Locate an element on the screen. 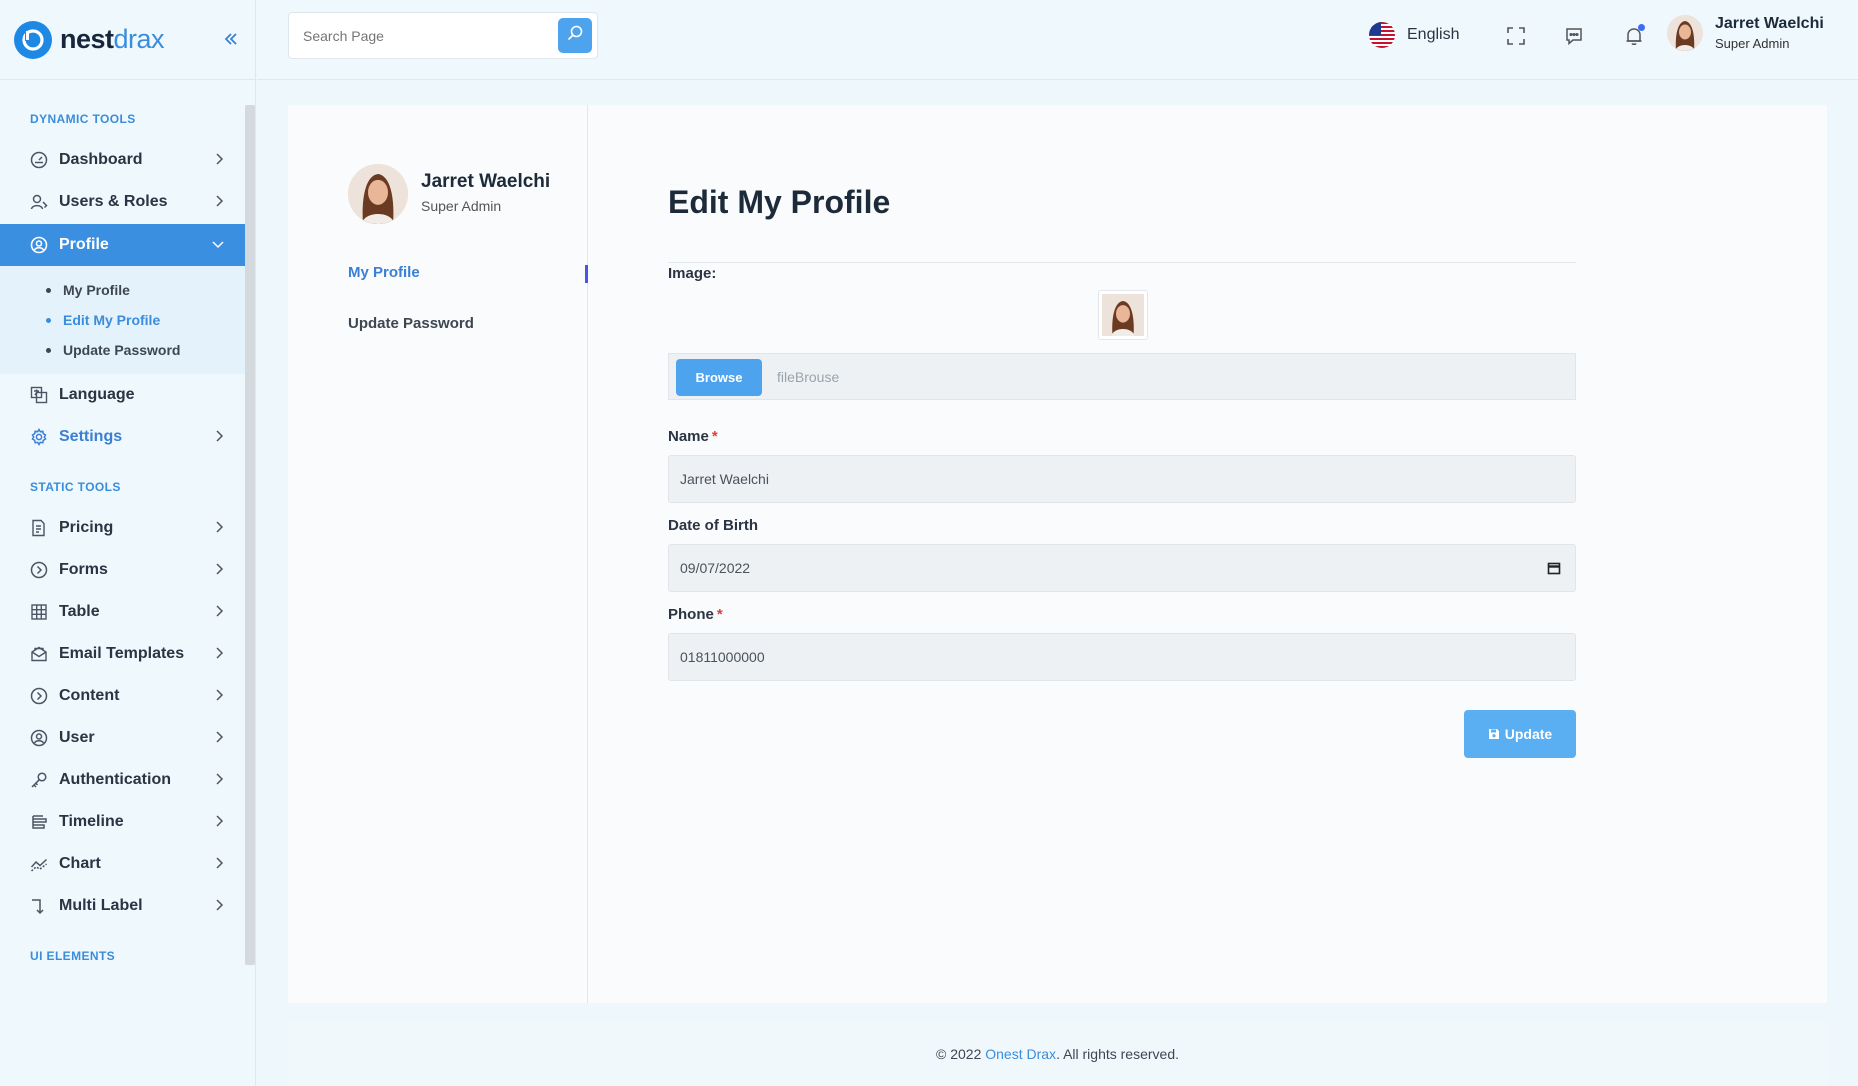 The image size is (1858, 1086). name-value: Jarret Waelchi is located at coordinates (724, 479).